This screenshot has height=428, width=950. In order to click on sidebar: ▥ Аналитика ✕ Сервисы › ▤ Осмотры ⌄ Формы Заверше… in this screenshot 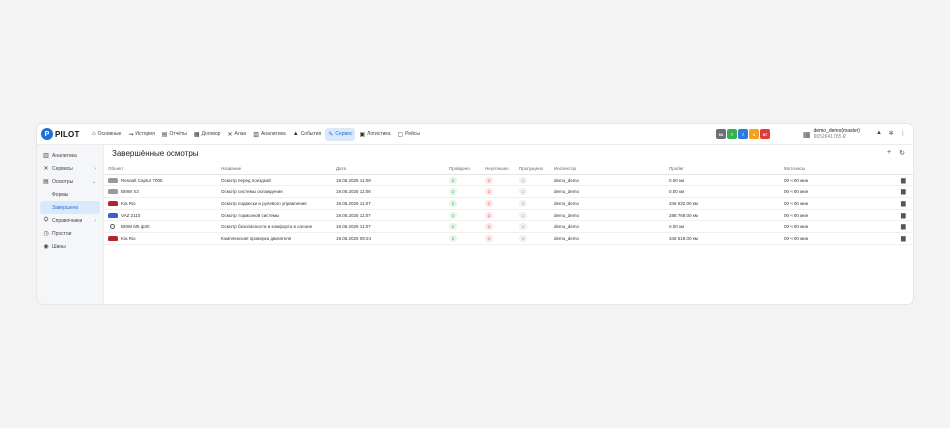, I will do `click(70, 224)`.